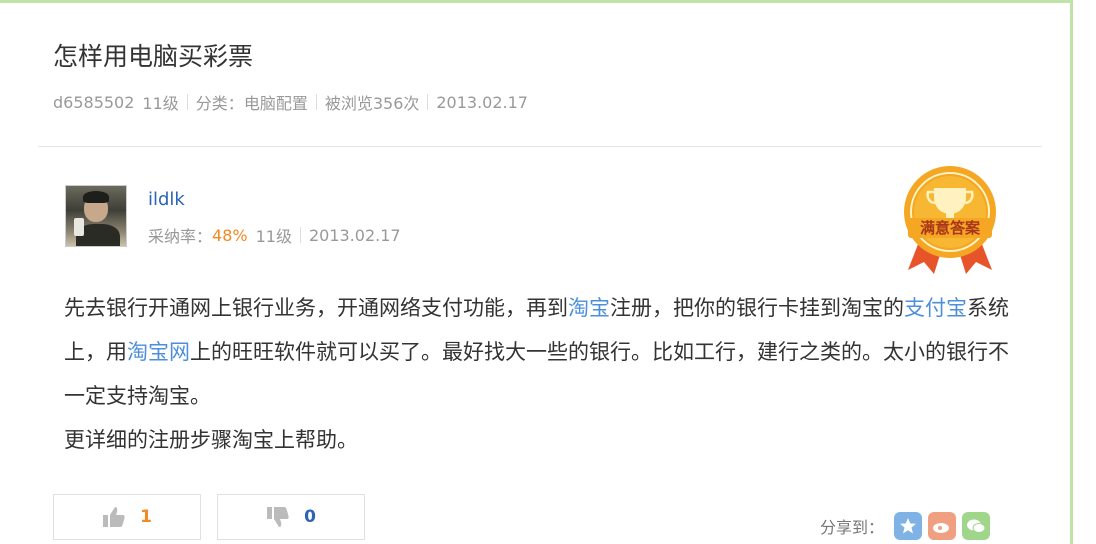  Describe the element at coordinates (114, 517) in the screenshot. I see `thumbs-up-icon` at that location.